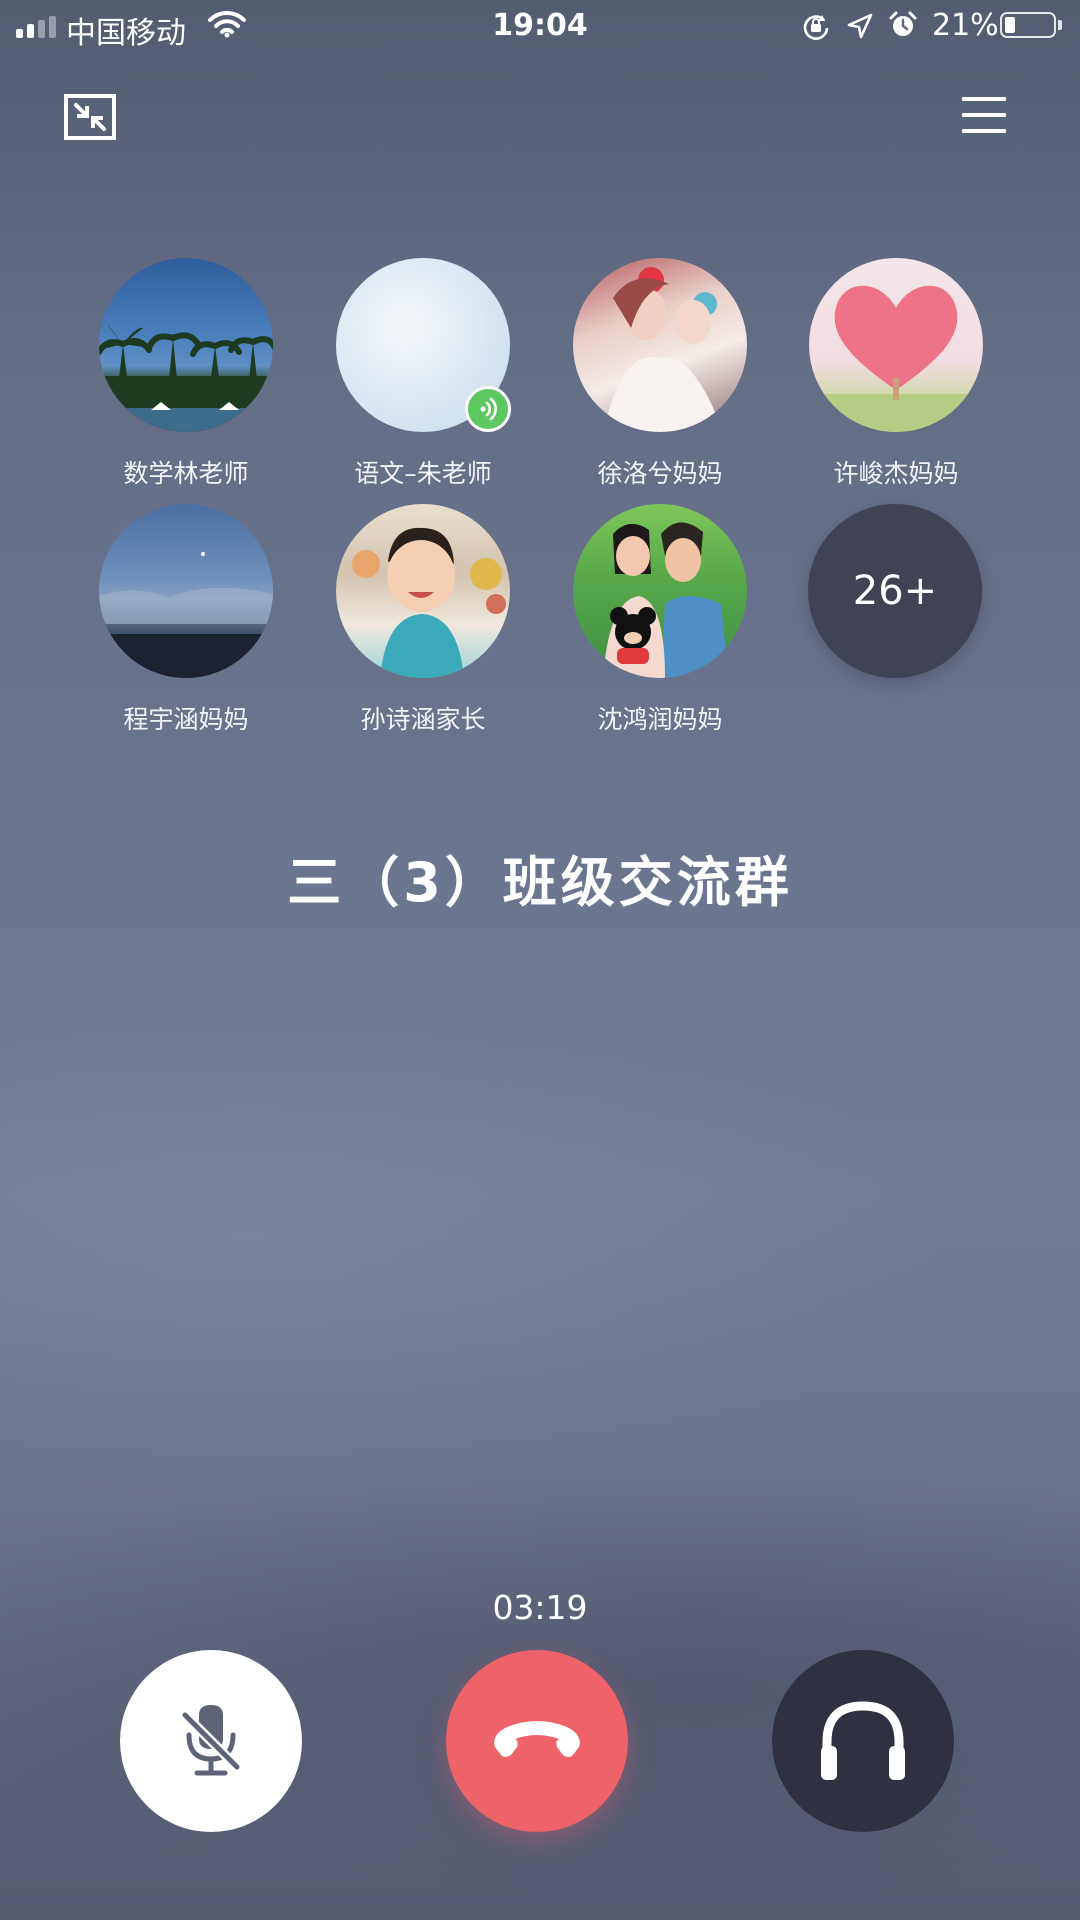  What do you see at coordinates (896, 473) in the screenshot?
I see `participant-name: 许峻杰妈妈` at bounding box center [896, 473].